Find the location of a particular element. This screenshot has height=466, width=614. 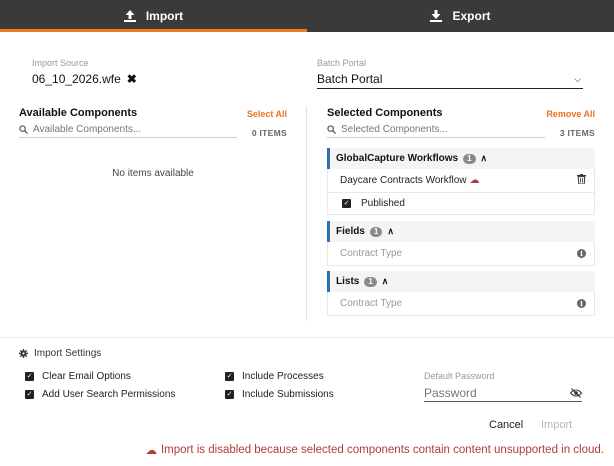

import-settings-header: Import Settings is located at coordinates (60, 353).